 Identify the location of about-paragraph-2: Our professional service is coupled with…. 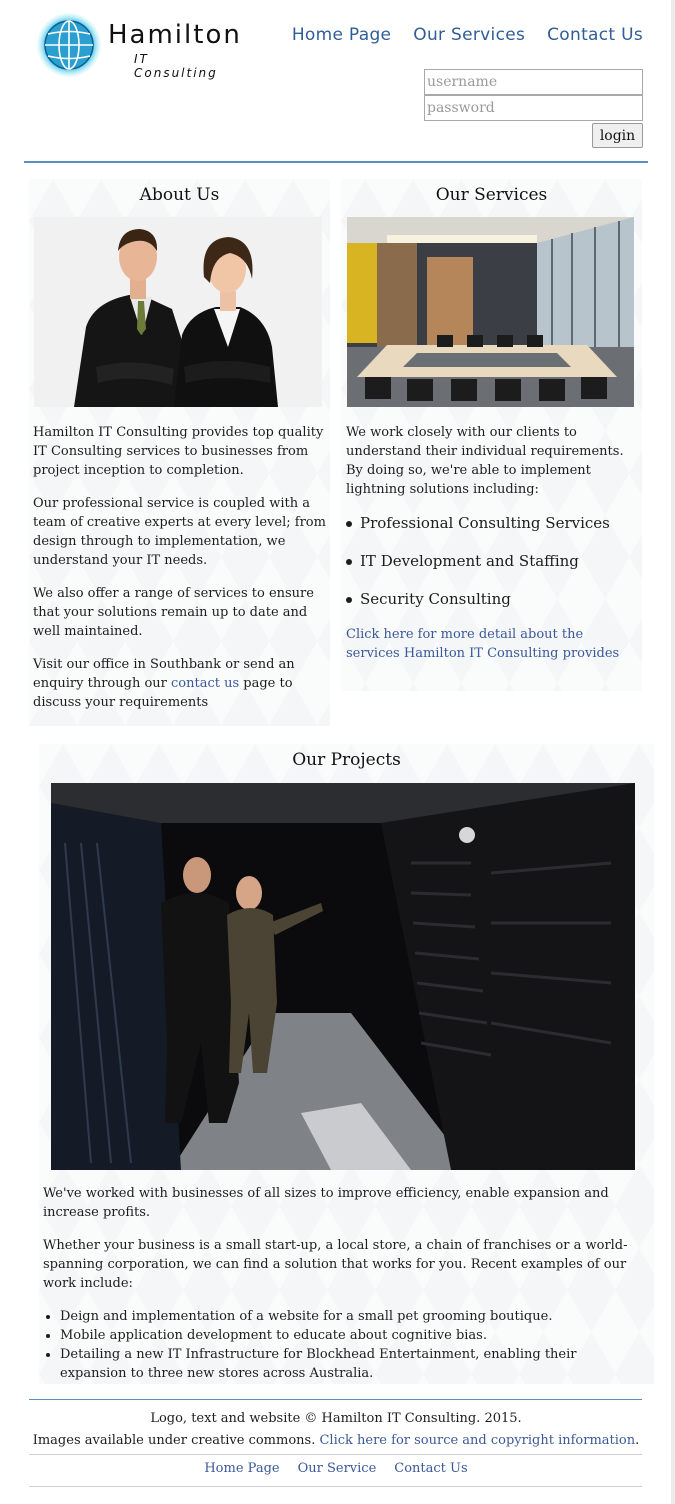
(179, 532).